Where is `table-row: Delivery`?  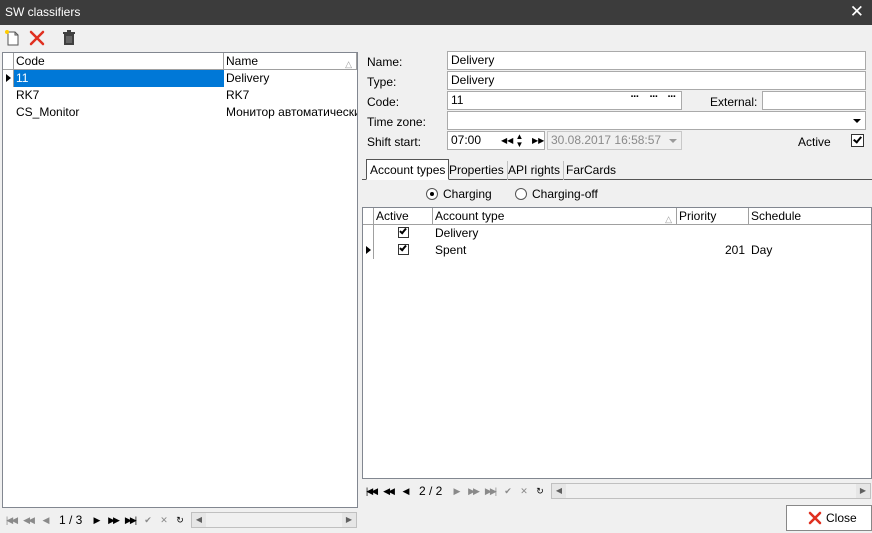 table-row: Delivery is located at coordinates (617, 233).